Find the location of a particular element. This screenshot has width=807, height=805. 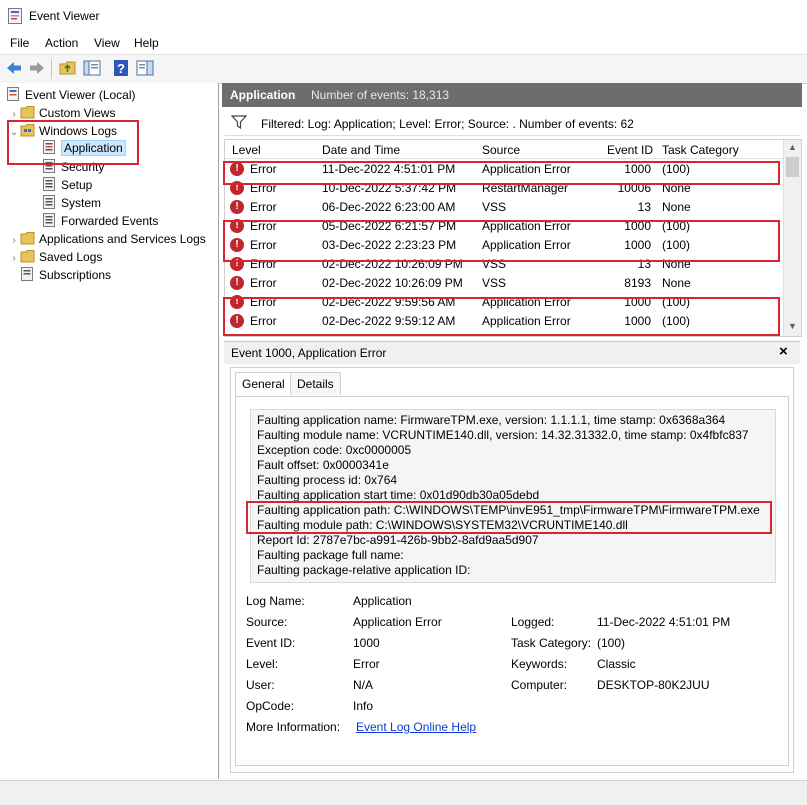

cell-source: VSS is located at coordinates (494, 283).